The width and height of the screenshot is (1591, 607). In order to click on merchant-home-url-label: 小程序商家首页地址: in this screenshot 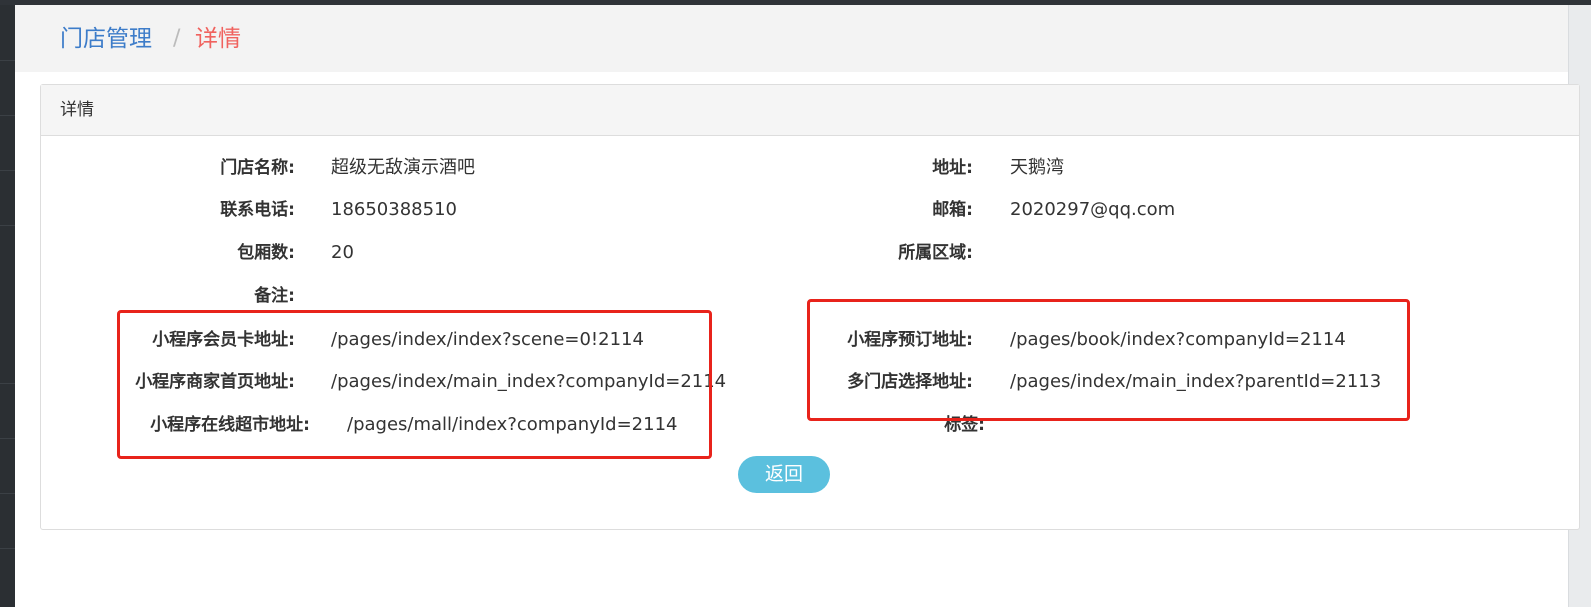, I will do `click(215, 382)`.